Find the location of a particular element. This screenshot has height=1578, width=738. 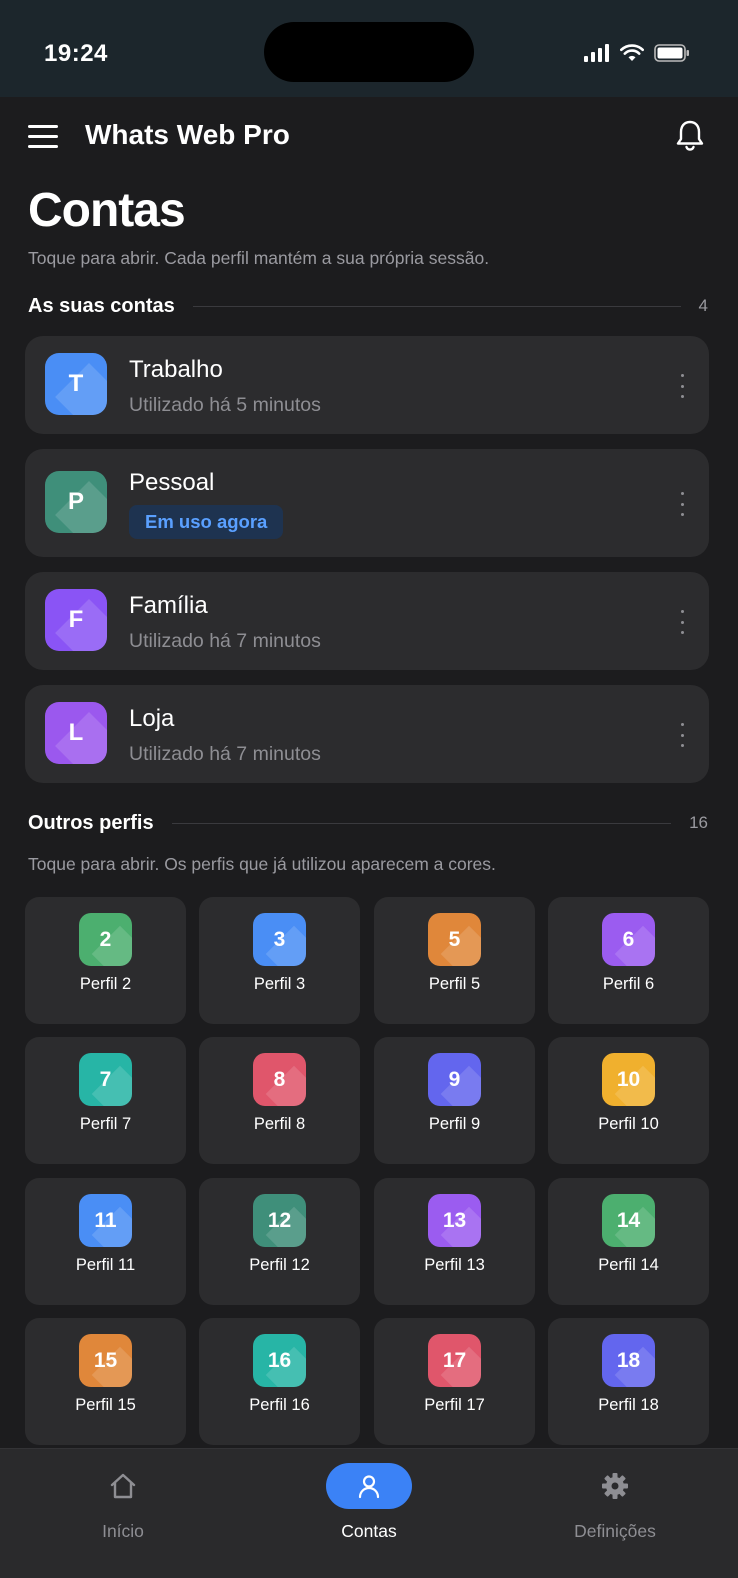

account-avatar: T is located at coordinates (76, 384).